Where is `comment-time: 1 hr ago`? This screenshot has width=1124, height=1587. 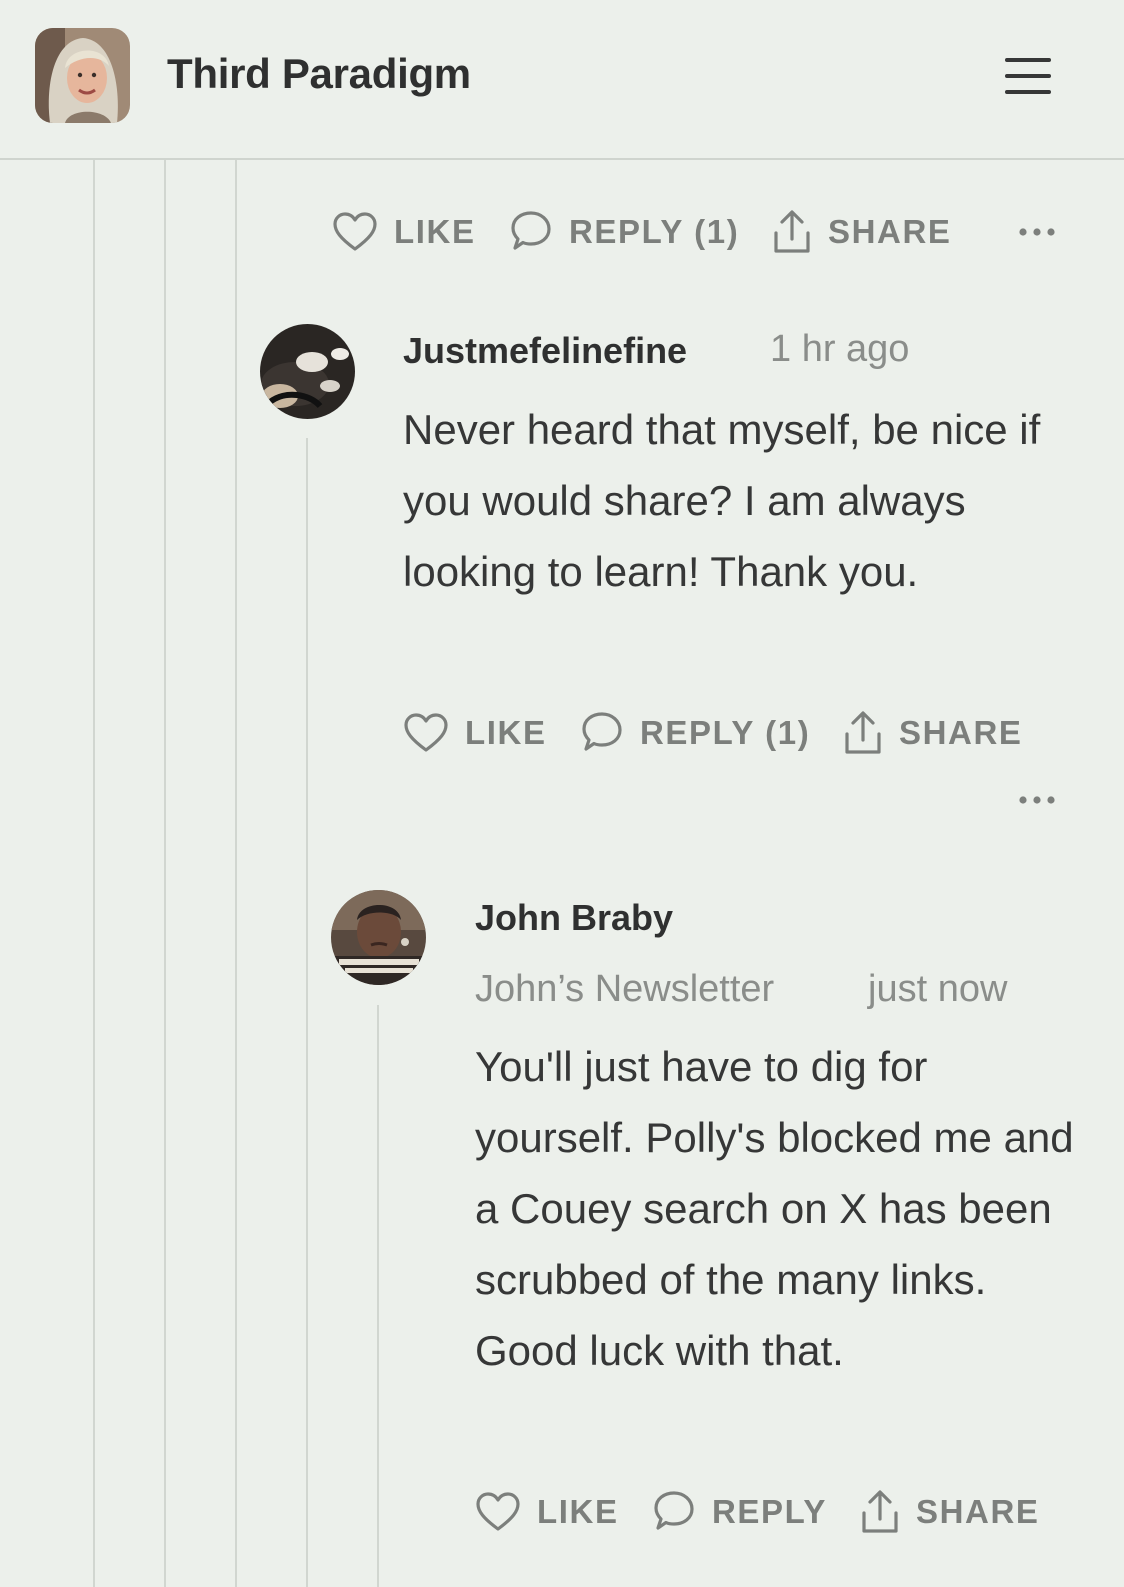
comment-time: 1 hr ago is located at coordinates (839, 349).